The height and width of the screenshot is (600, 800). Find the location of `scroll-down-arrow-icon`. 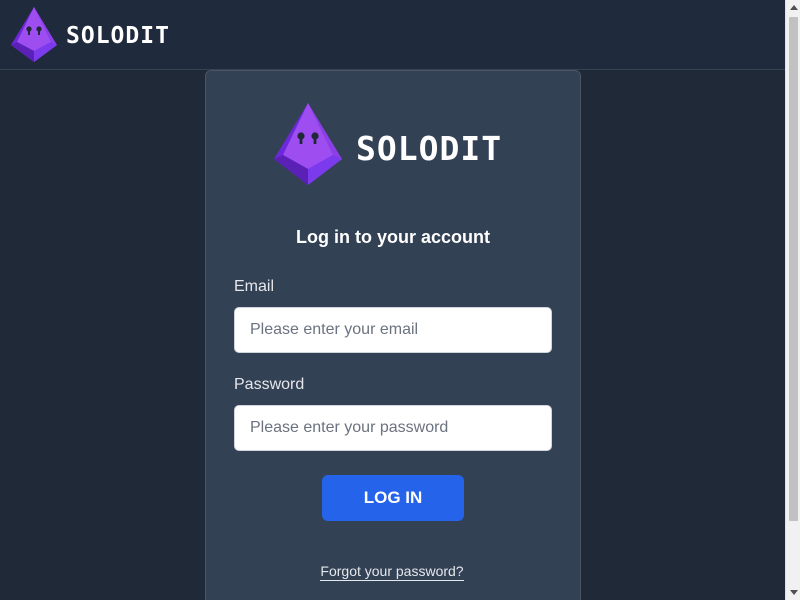

scroll-down-arrow-icon is located at coordinates (793, 592).